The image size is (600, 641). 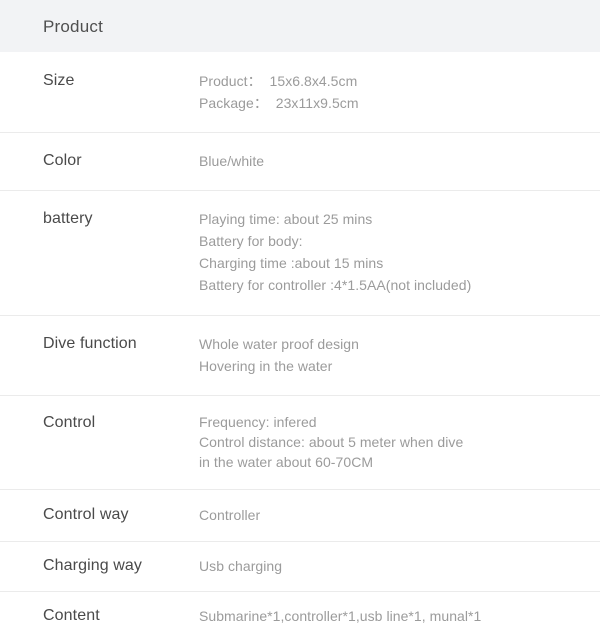 I want to click on table-row: Control way Controller, so click(x=300, y=515).